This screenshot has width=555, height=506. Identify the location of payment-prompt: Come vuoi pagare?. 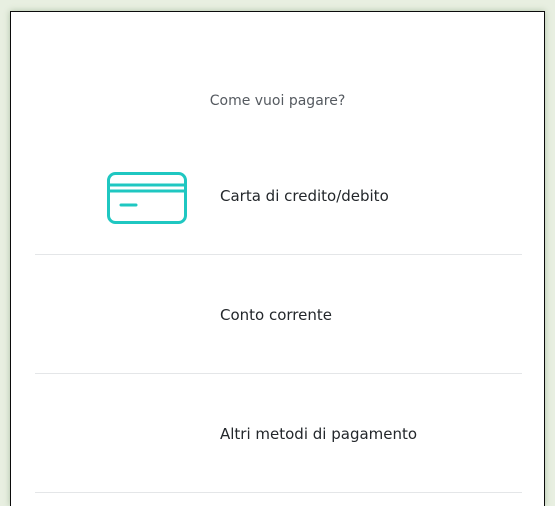
(277, 101).